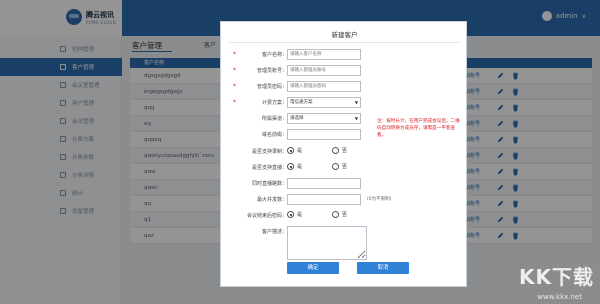 This screenshot has height=304, width=600. I want to click on live-no-radio: 否, so click(339, 166).